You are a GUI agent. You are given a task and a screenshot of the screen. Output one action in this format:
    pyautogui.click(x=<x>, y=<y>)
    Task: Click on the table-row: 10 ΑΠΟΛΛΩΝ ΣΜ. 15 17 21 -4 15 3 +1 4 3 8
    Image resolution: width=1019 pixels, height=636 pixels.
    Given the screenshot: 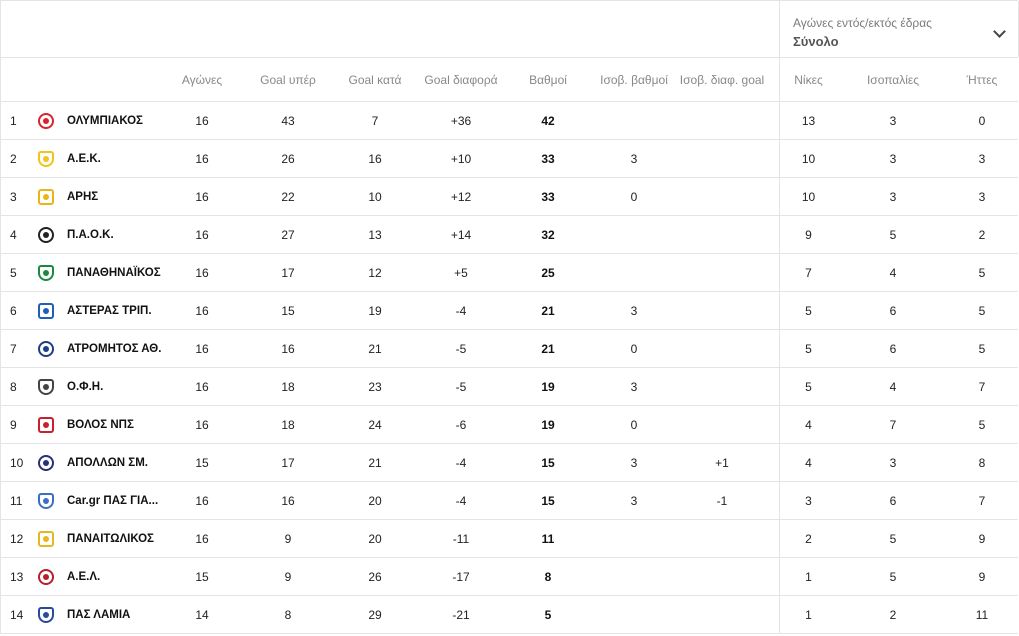 What is the action you would take?
    pyautogui.click(x=509, y=463)
    